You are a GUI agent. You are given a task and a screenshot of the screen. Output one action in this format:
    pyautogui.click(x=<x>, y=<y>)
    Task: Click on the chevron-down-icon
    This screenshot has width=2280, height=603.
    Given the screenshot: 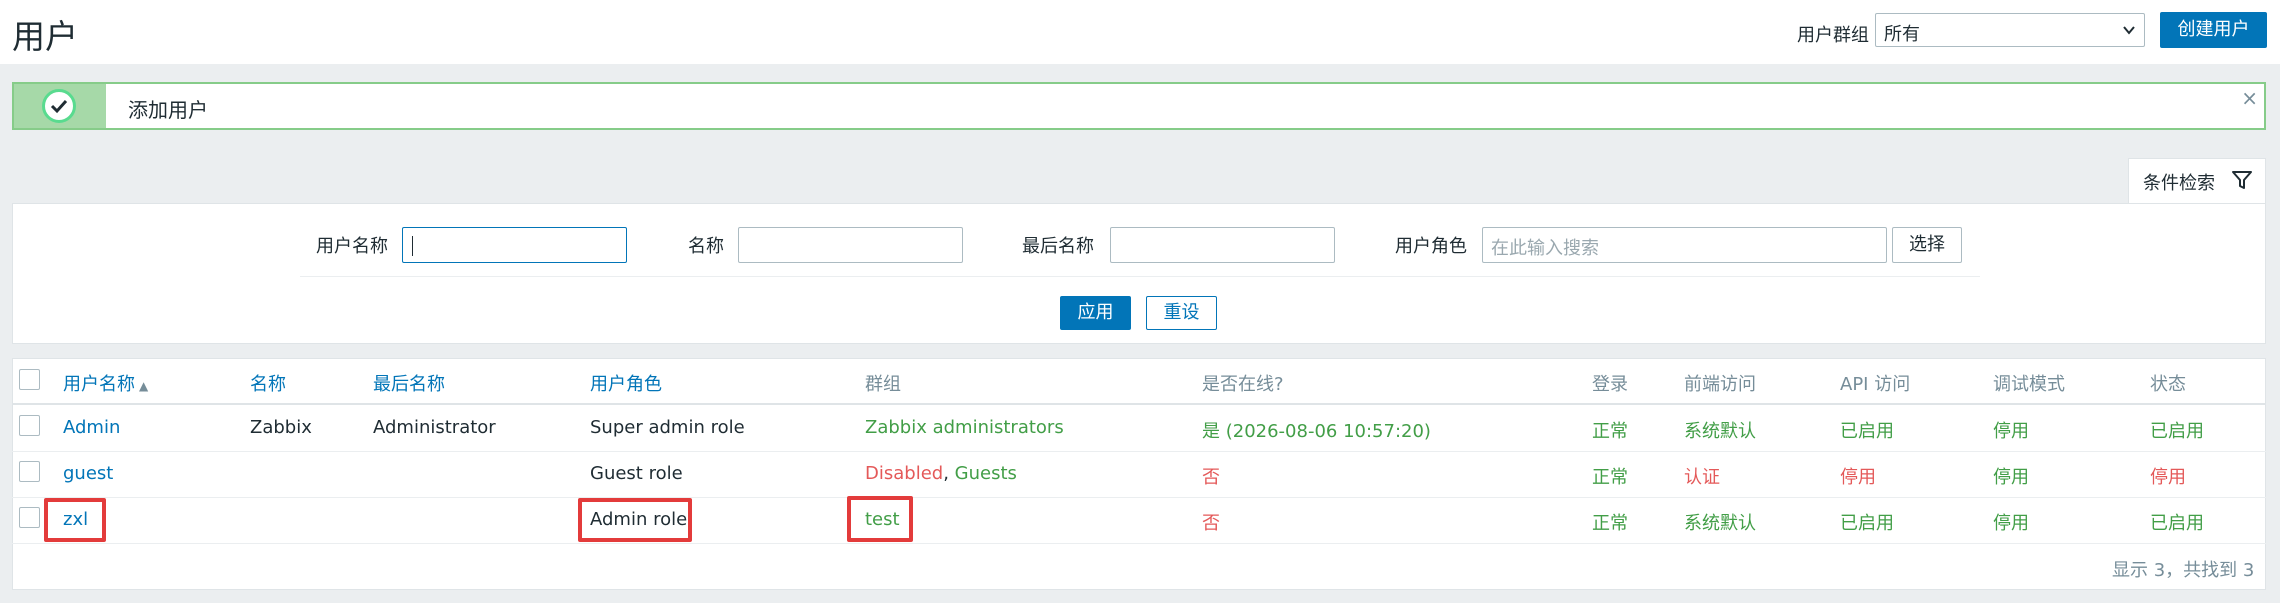 What is the action you would take?
    pyautogui.click(x=2129, y=30)
    